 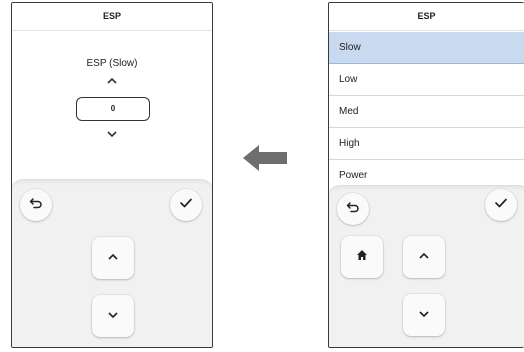 I want to click on setting-label: ESP (Slow), so click(x=112, y=63).